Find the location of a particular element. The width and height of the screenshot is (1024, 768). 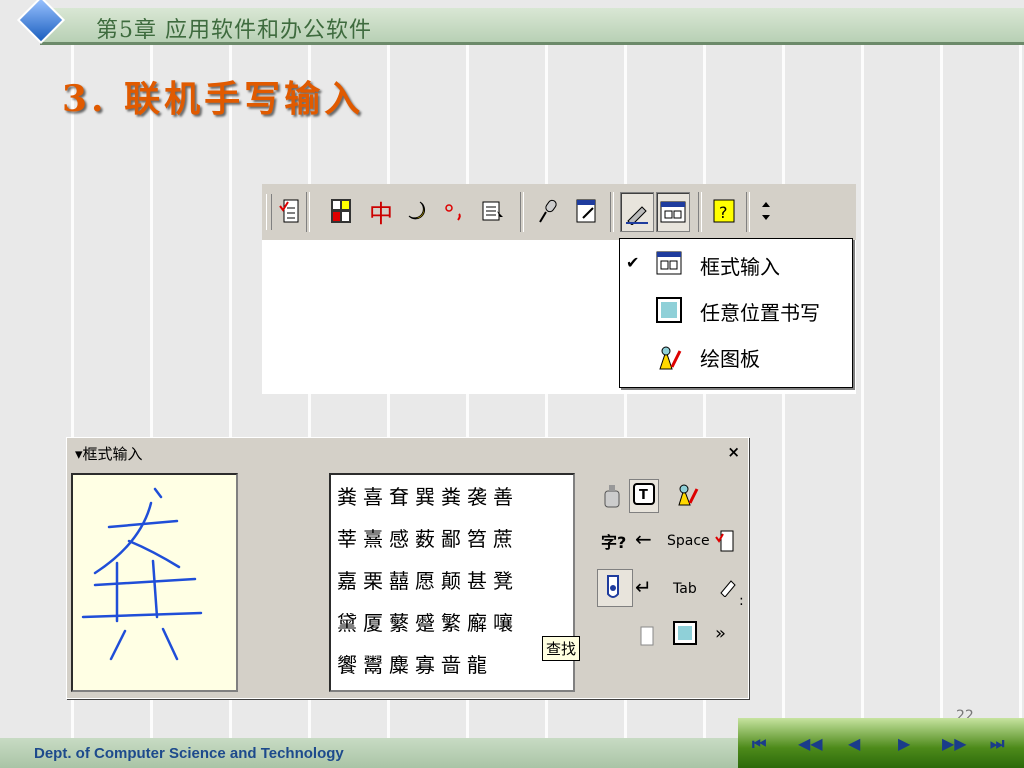

notepad-pen-icon is located at coordinates (587, 211).